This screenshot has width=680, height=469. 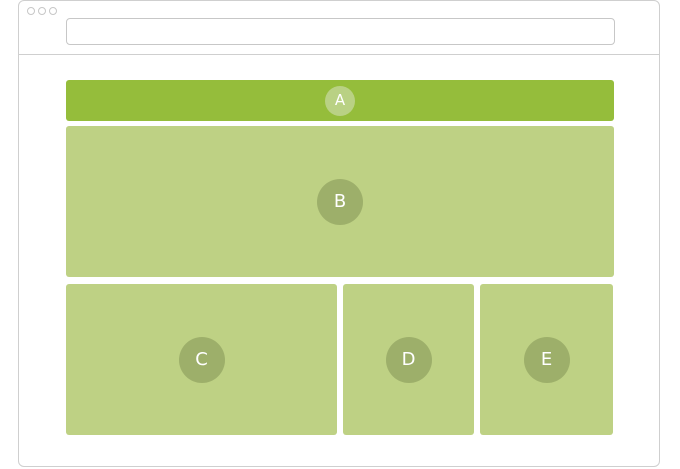 What do you see at coordinates (340, 31) in the screenshot?
I see `address-bar` at bounding box center [340, 31].